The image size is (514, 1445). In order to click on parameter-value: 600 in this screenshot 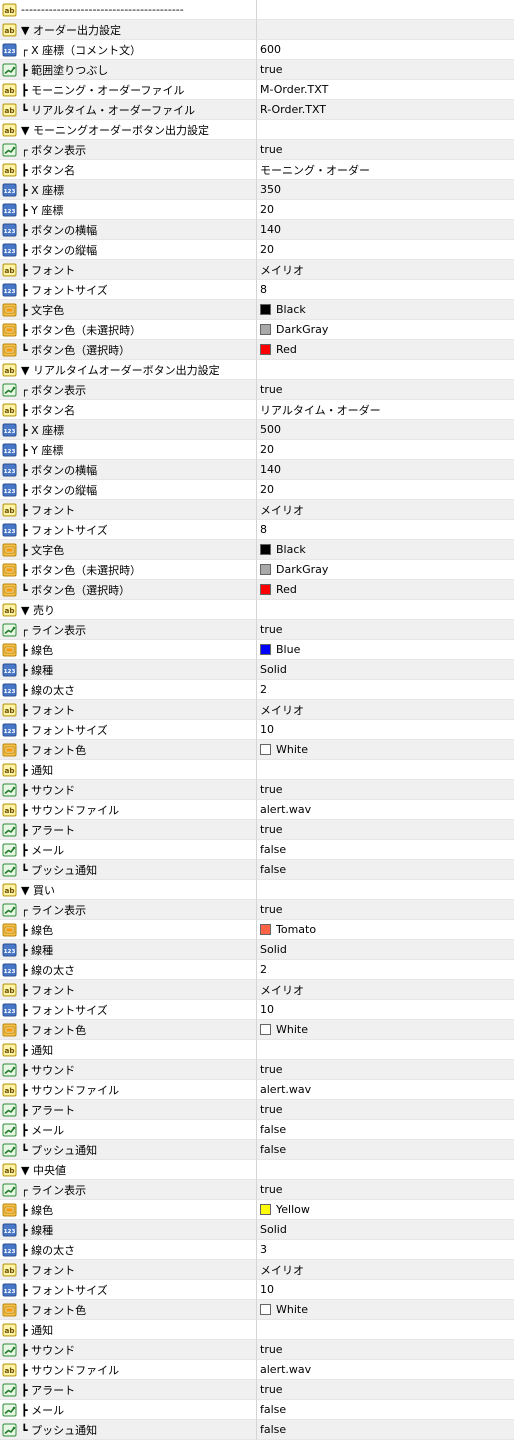, I will do `click(270, 49)`.